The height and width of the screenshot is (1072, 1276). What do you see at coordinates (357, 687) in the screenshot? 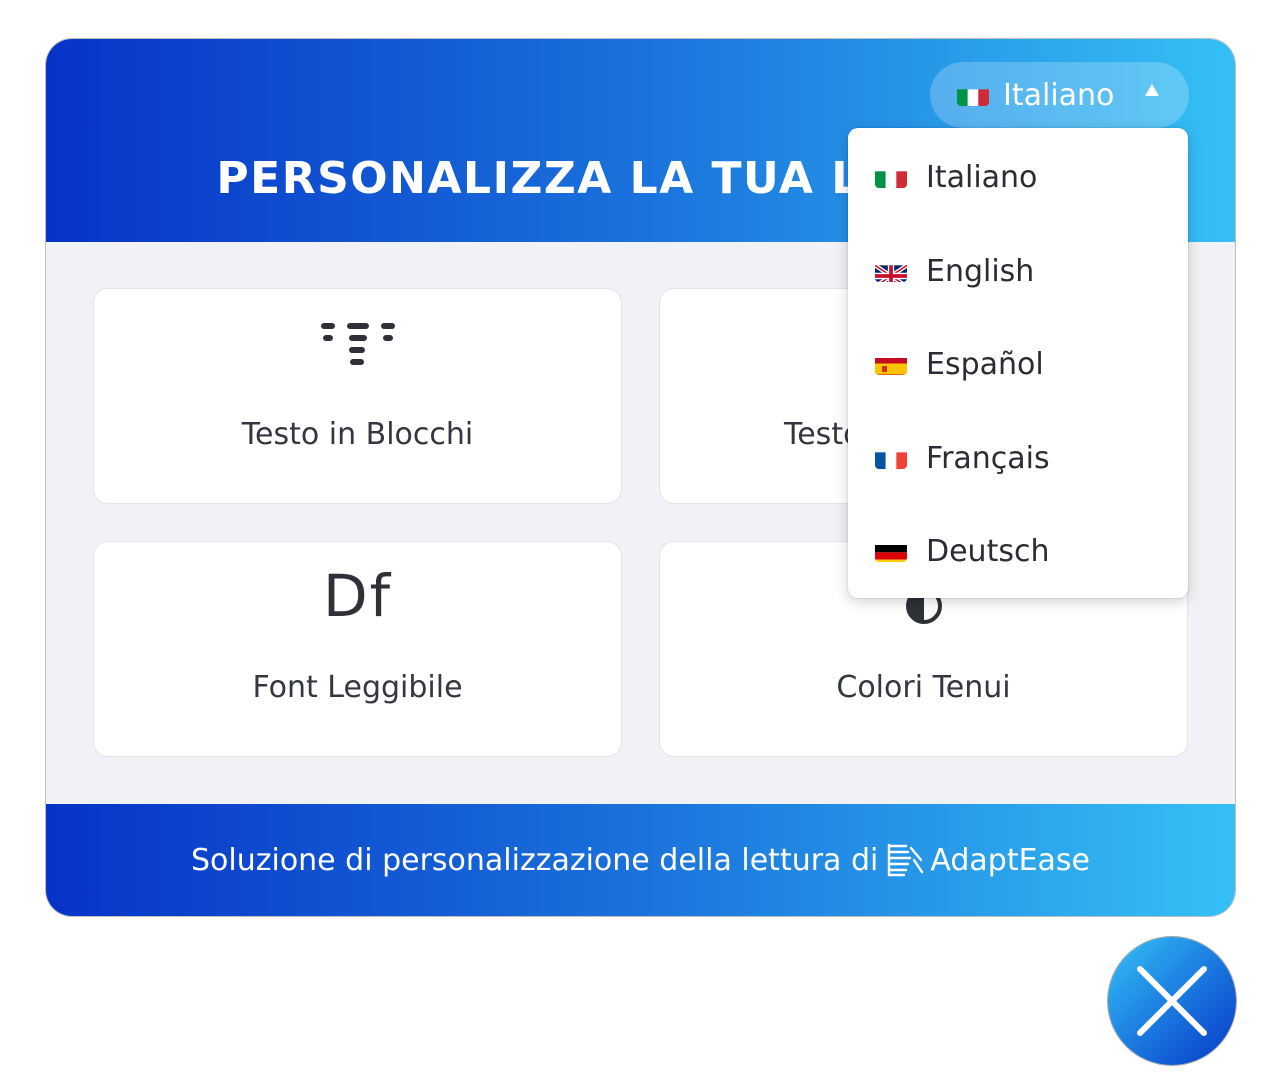
I see `feature-label: Font Leggibile` at bounding box center [357, 687].